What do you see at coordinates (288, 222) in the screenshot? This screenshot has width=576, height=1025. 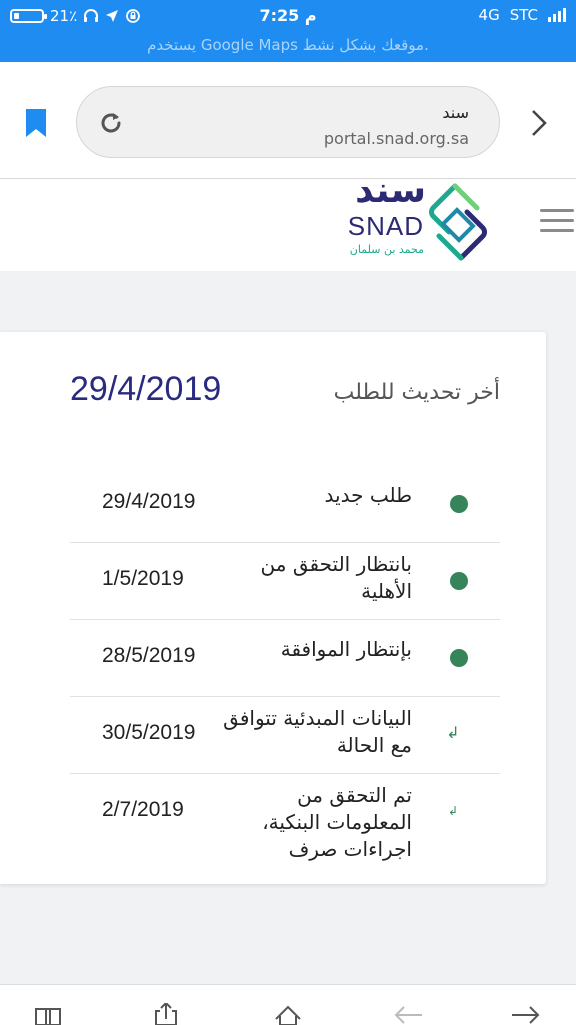 I see `site-header: سند SNAD محمد بن سلمان` at bounding box center [288, 222].